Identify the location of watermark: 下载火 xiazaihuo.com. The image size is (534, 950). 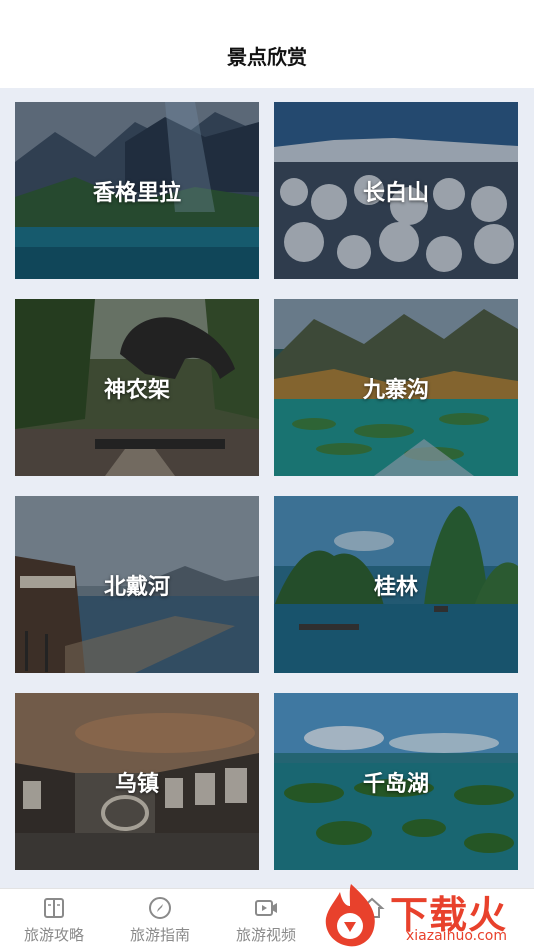
(423, 915).